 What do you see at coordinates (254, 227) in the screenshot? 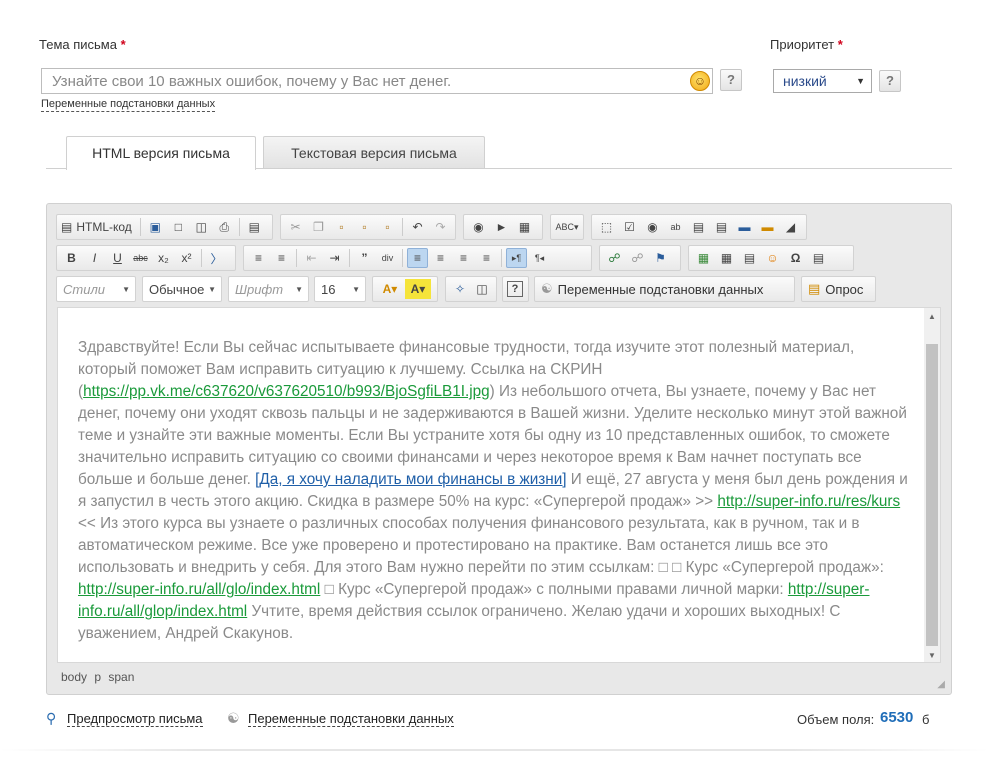
I see `templates-icon: ▤` at bounding box center [254, 227].